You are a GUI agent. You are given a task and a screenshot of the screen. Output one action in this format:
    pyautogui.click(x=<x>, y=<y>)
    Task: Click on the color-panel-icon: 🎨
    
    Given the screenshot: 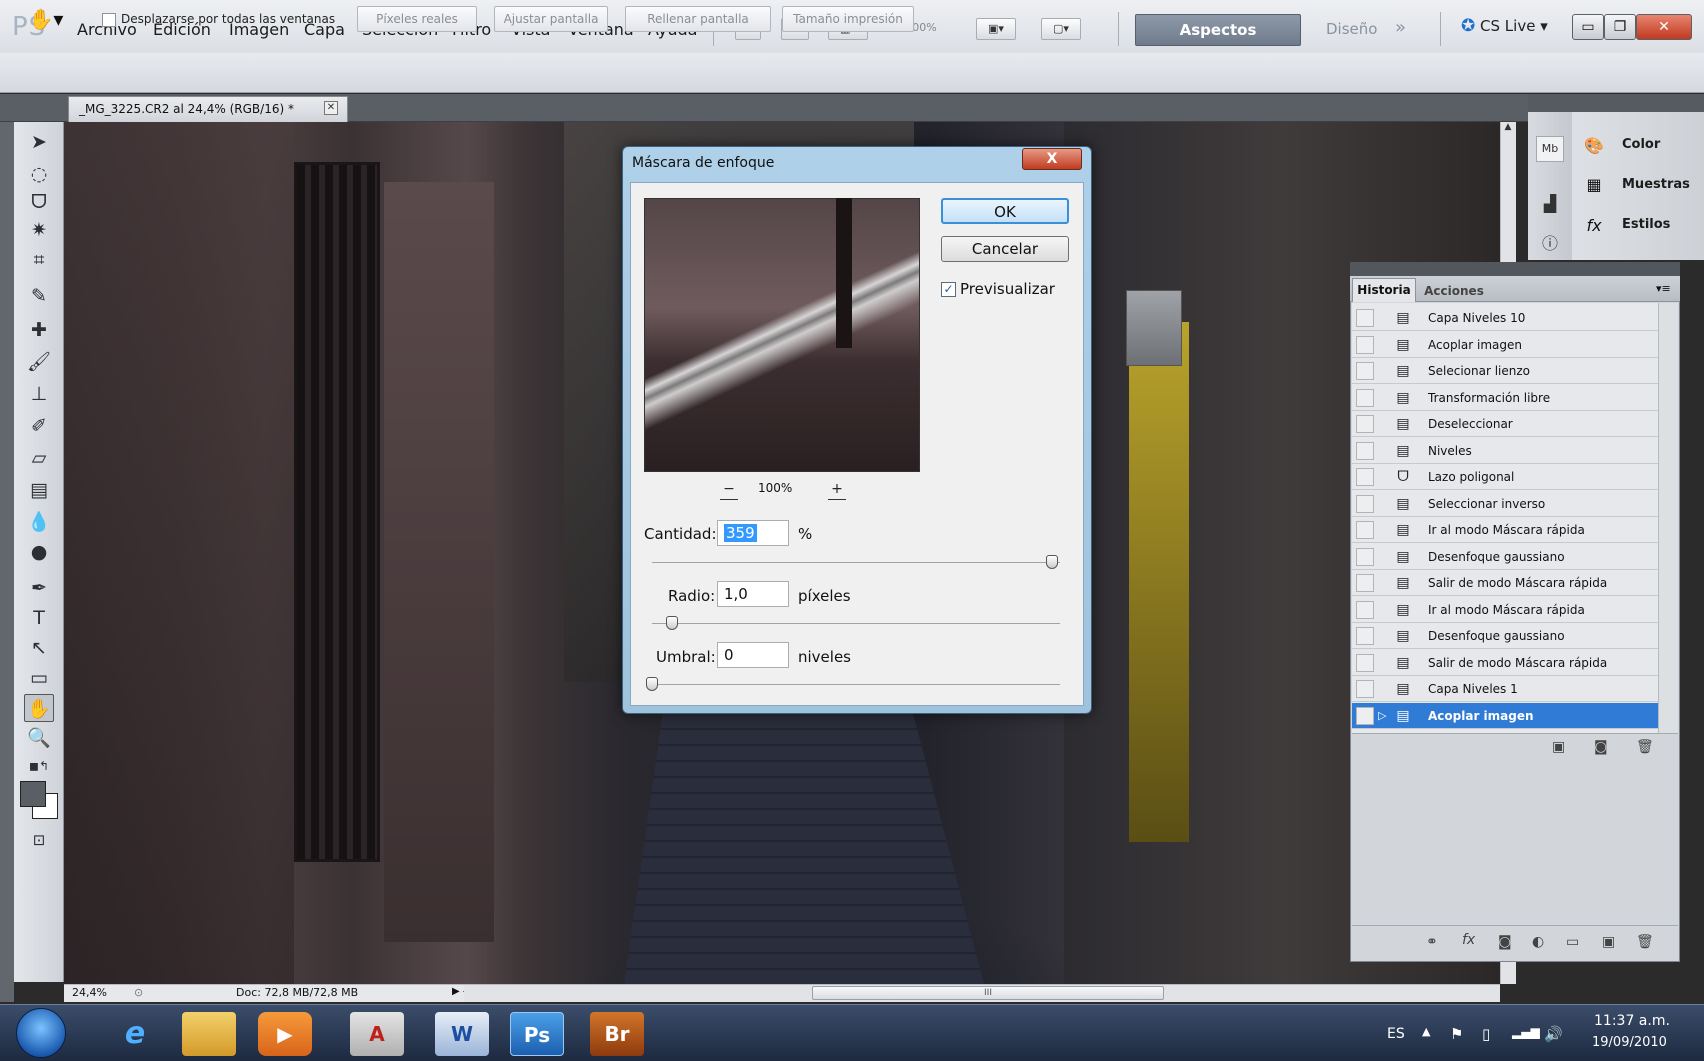 What is the action you would take?
    pyautogui.click(x=1594, y=146)
    